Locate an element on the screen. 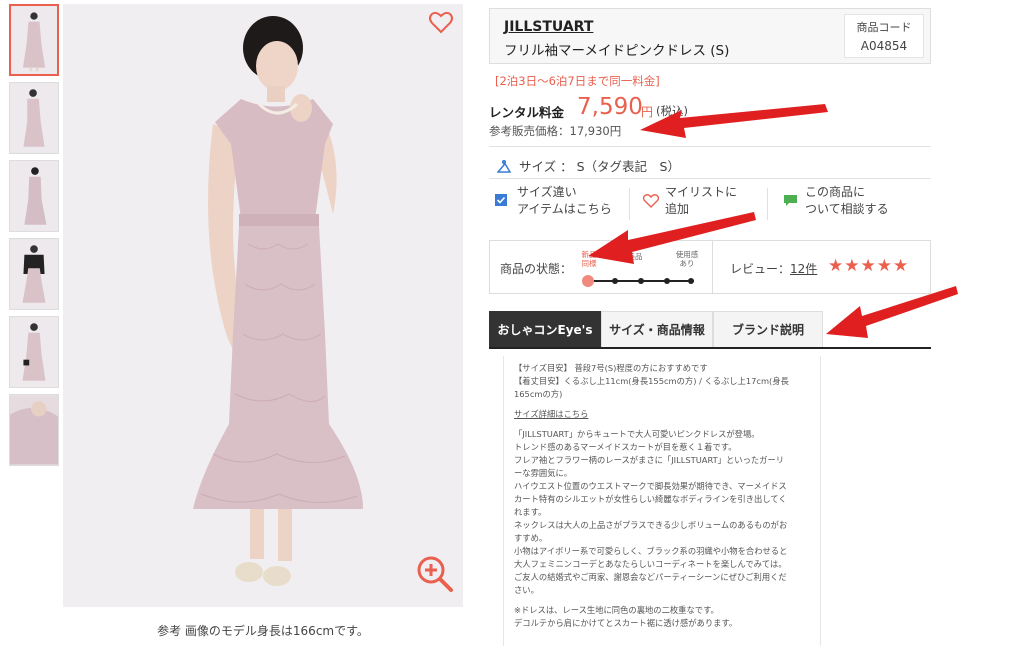  condition-label: 商品の状態： is located at coordinates (536, 269).